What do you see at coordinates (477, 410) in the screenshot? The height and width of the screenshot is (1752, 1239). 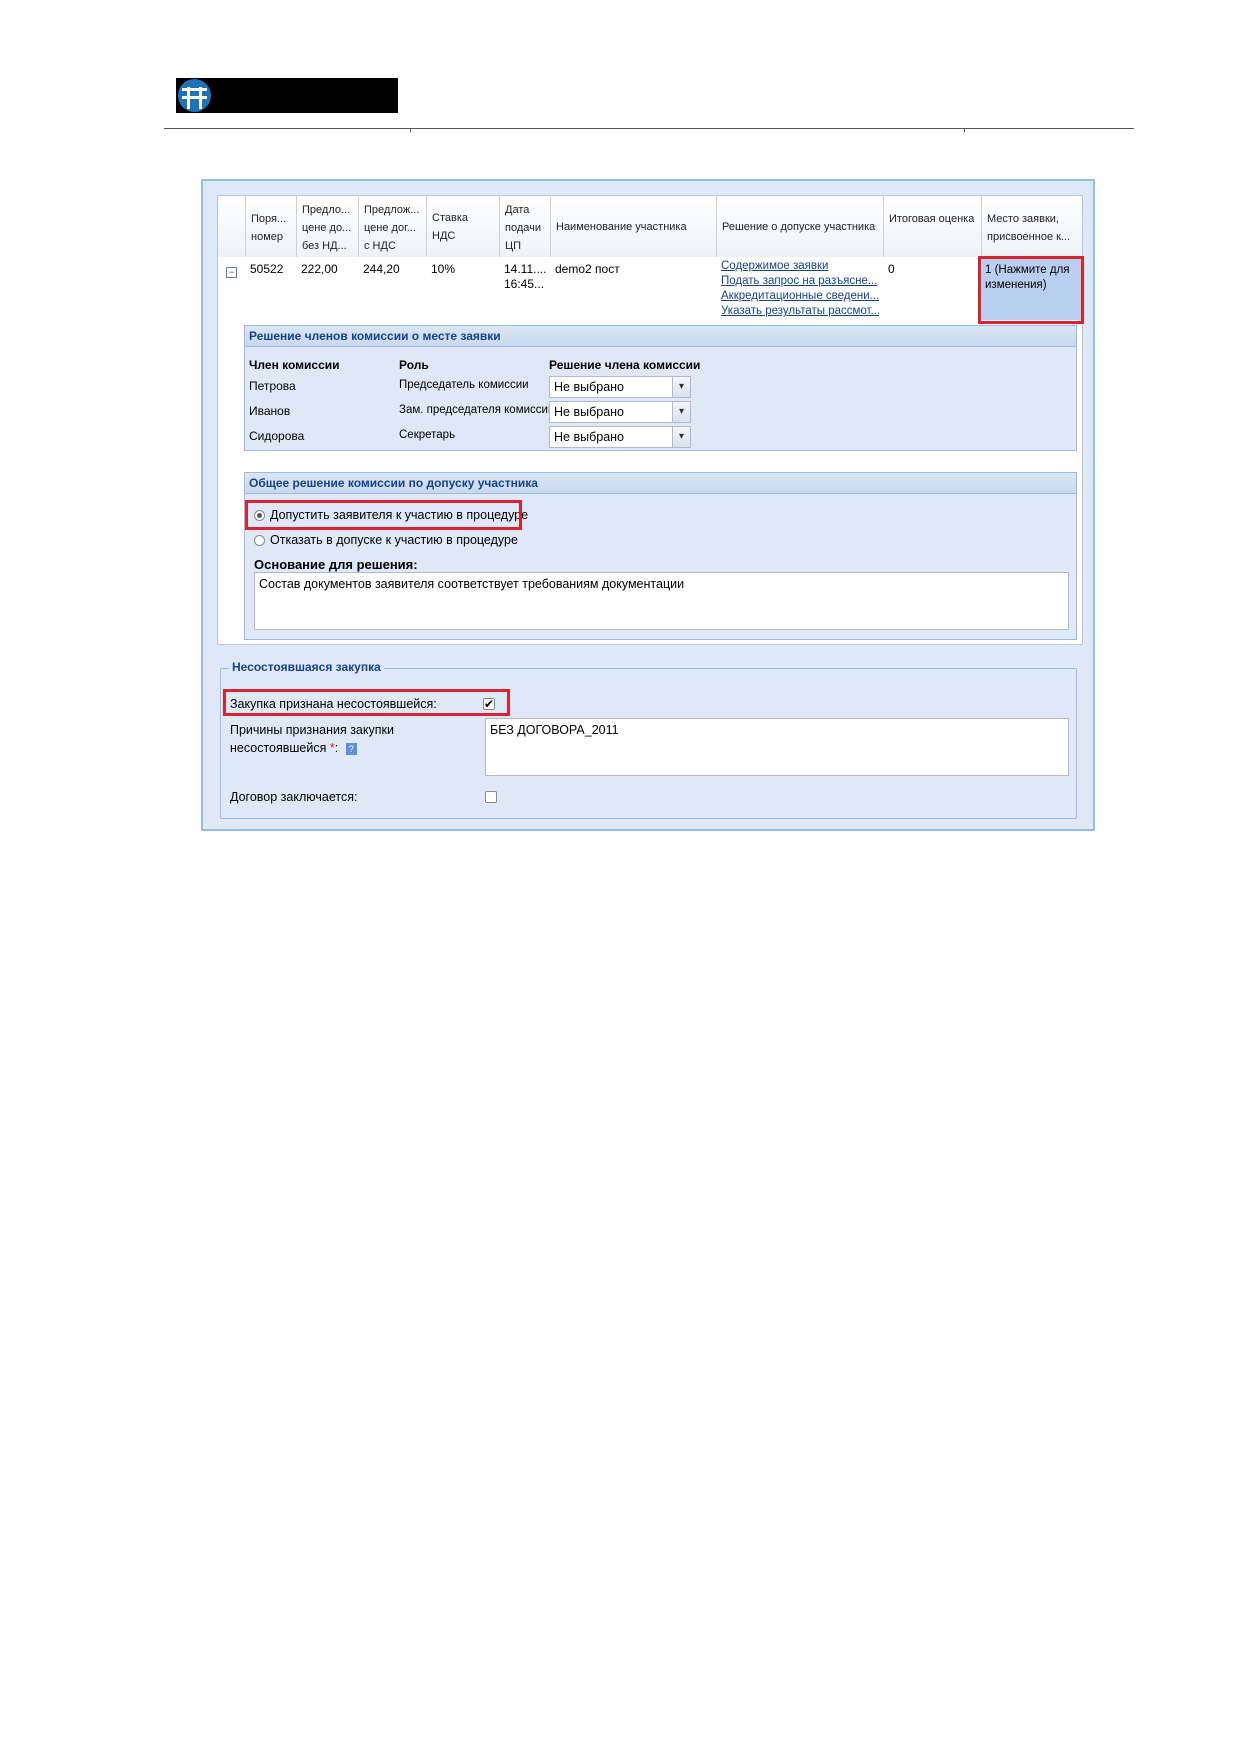 I see `member-role: Зам. председателя комиссии` at bounding box center [477, 410].